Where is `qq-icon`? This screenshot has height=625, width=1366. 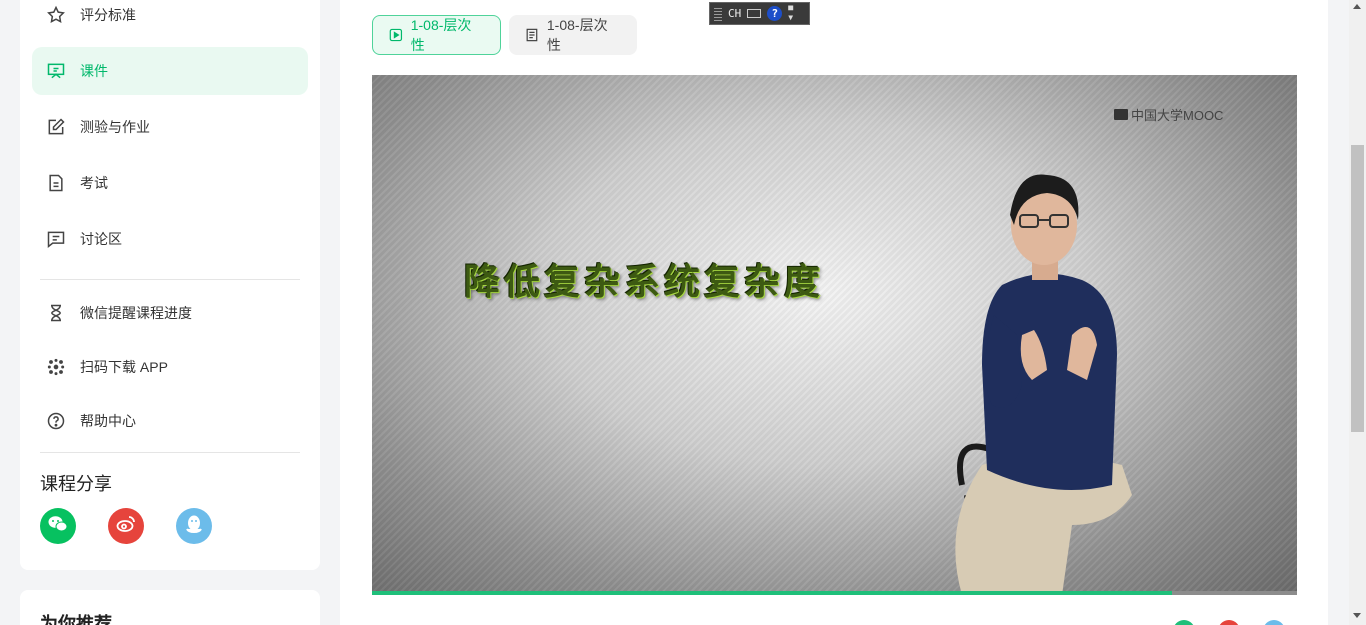 qq-icon is located at coordinates (194, 526).